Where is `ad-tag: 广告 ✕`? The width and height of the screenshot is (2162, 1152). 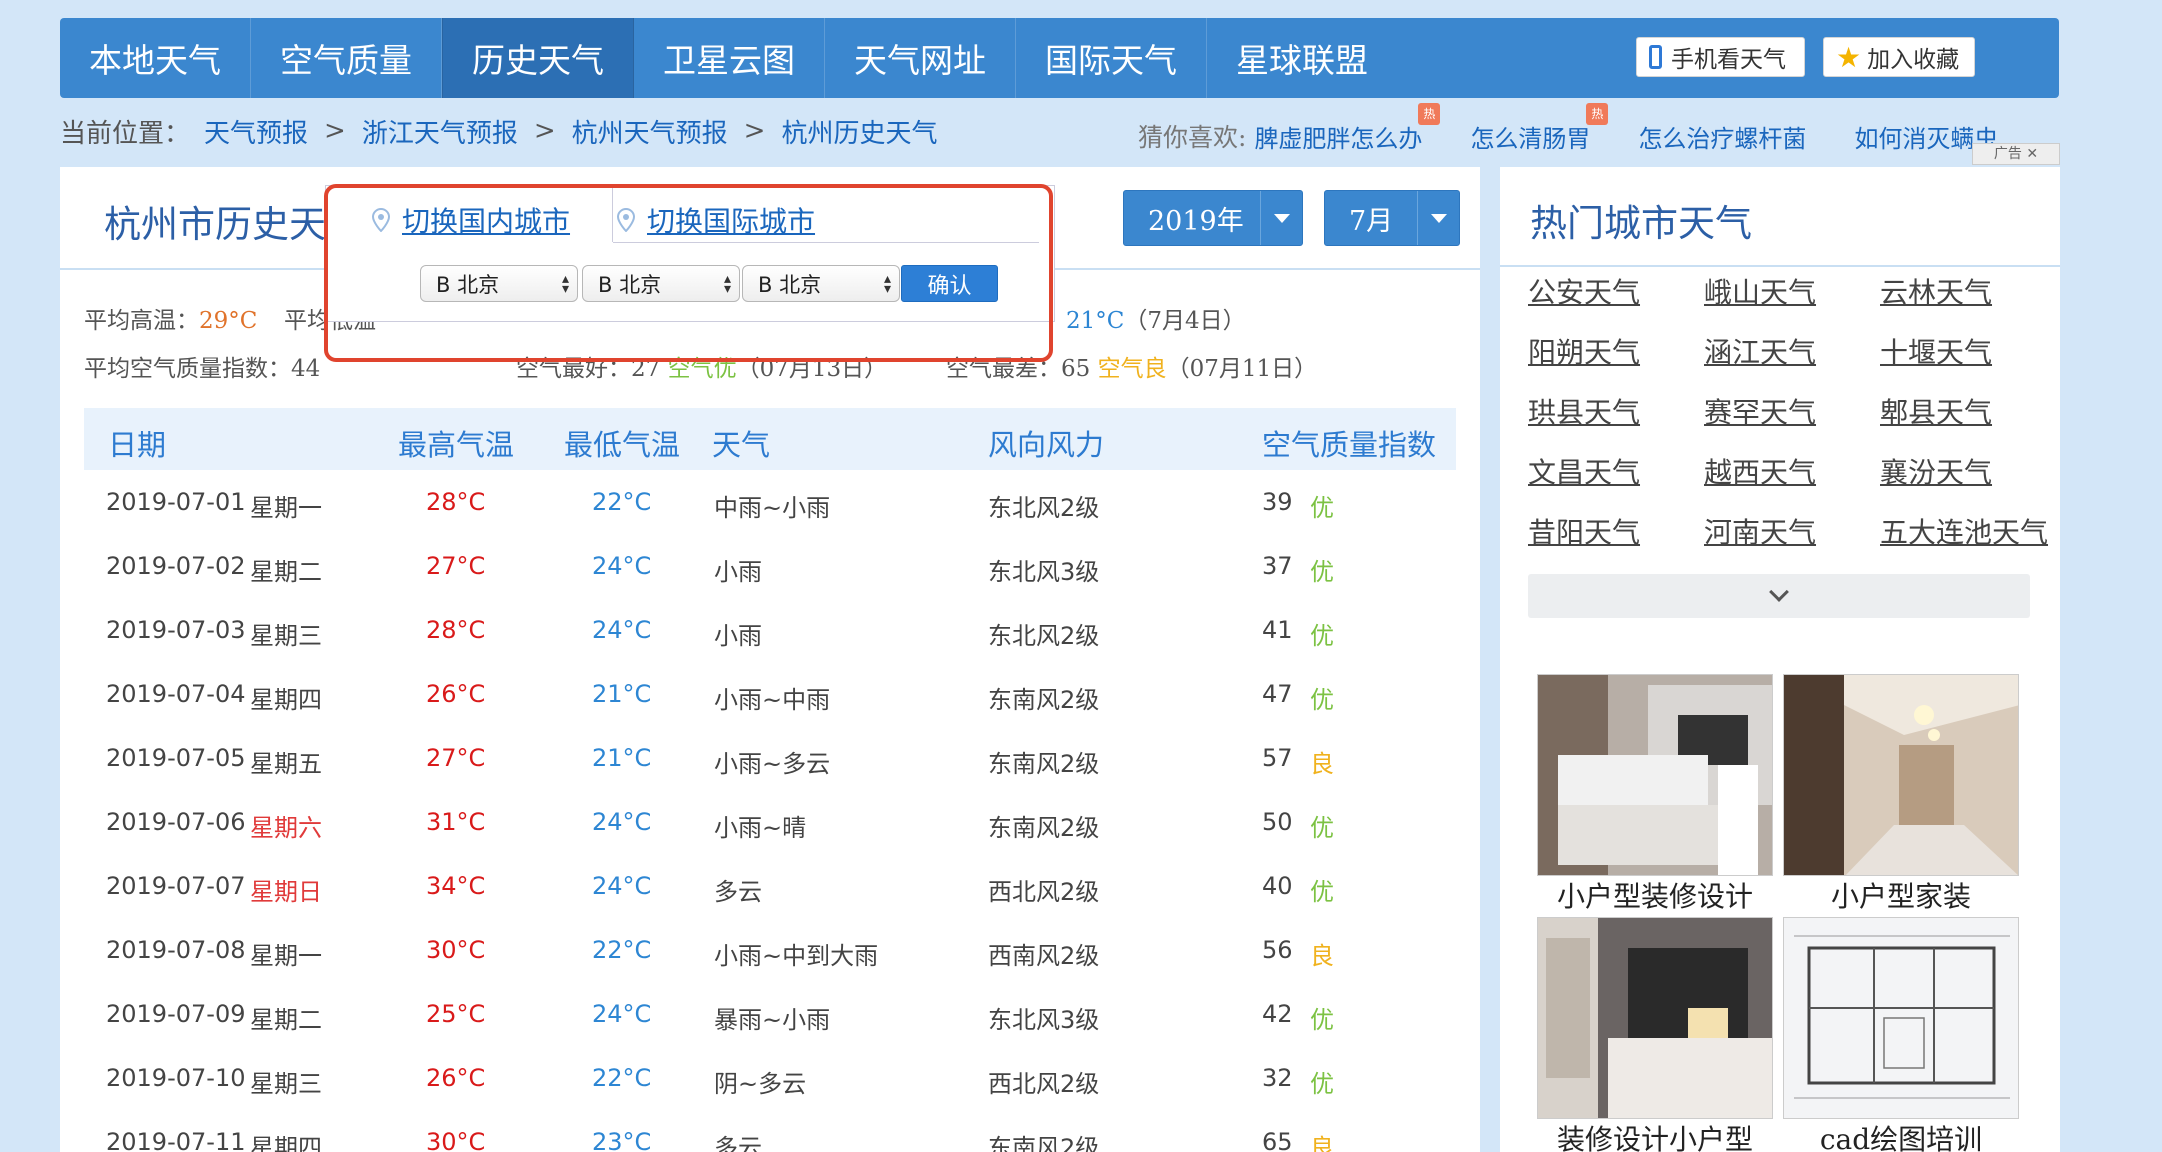 ad-tag: 广告 ✕ is located at coordinates (2016, 154).